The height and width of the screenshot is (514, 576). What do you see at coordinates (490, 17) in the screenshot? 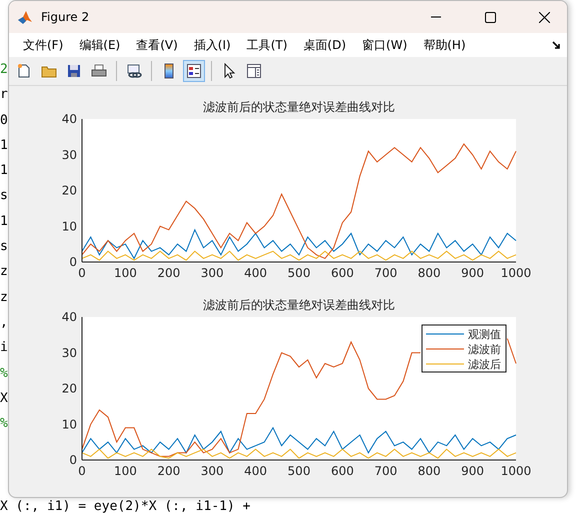
I see `maximize-icon` at bounding box center [490, 17].